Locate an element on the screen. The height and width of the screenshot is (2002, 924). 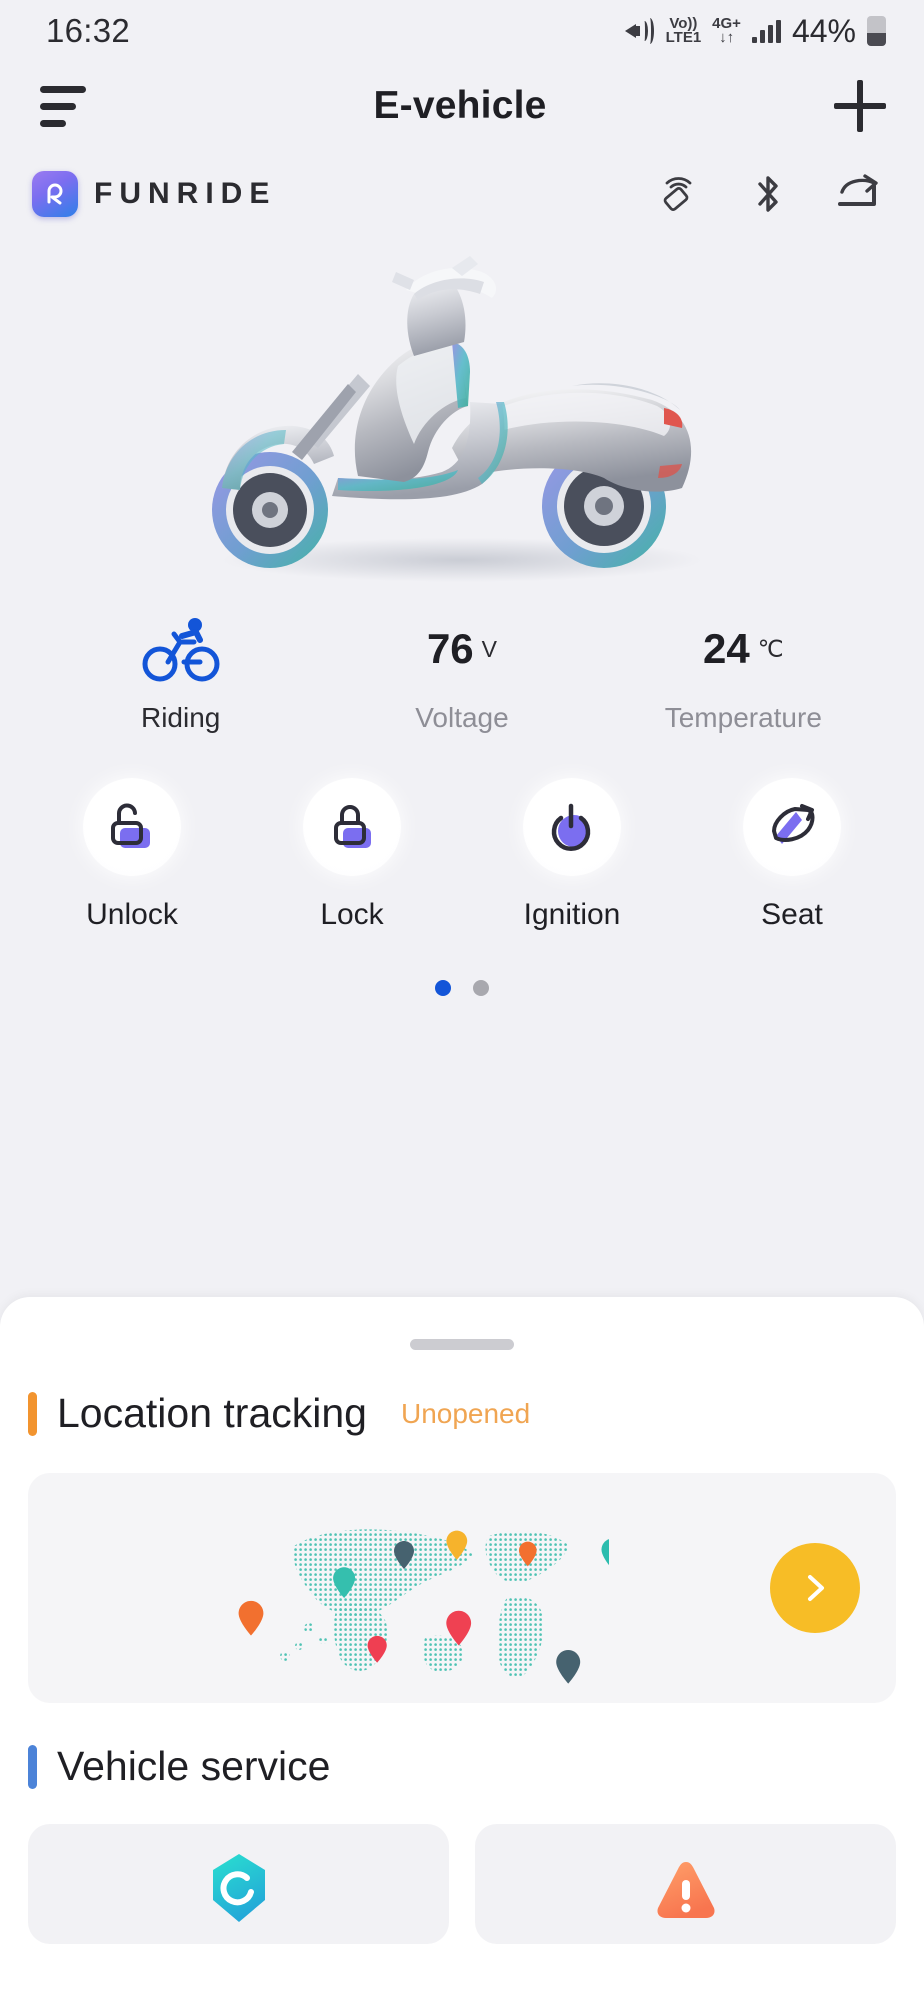
power-ignition-icon is located at coordinates (571, 827).